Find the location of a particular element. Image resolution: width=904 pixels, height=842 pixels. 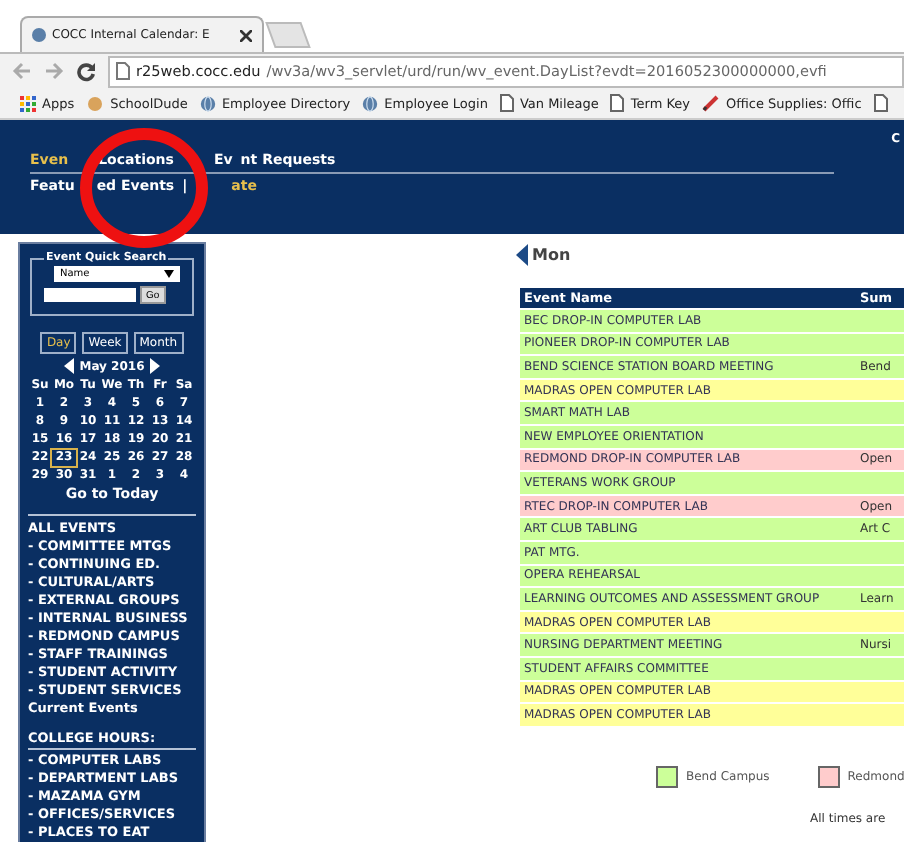

search-field is located at coordinates (90, 295).